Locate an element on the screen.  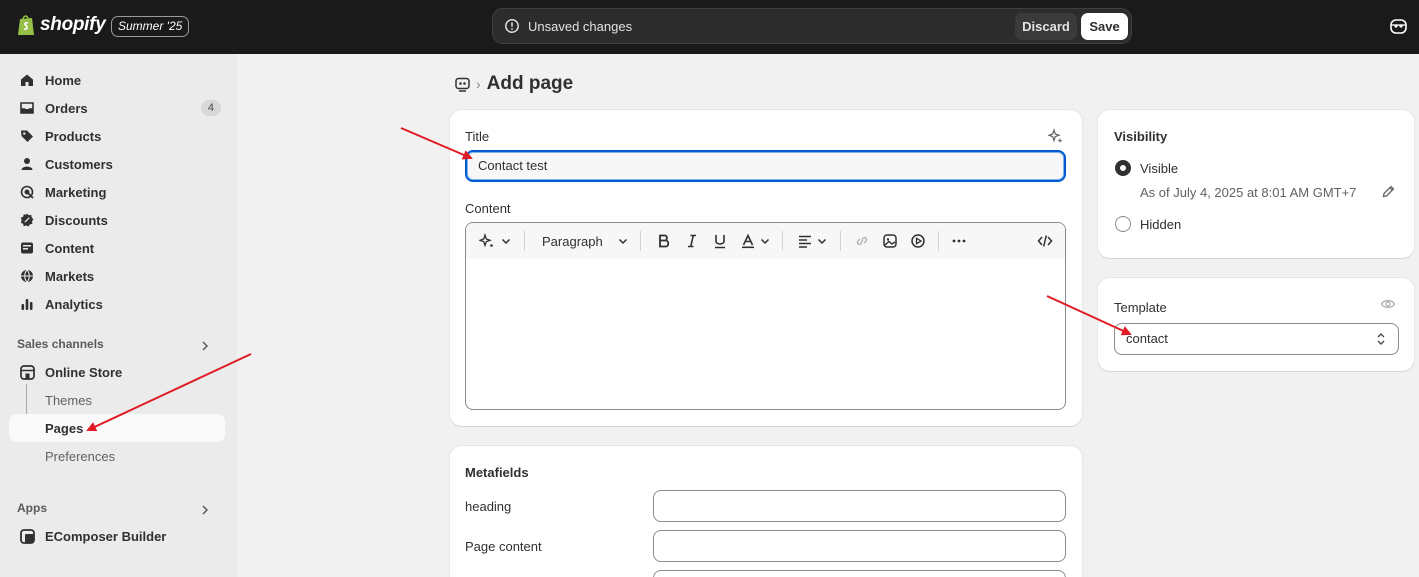
sidebar-item-label: Home is located at coordinates (63, 80).